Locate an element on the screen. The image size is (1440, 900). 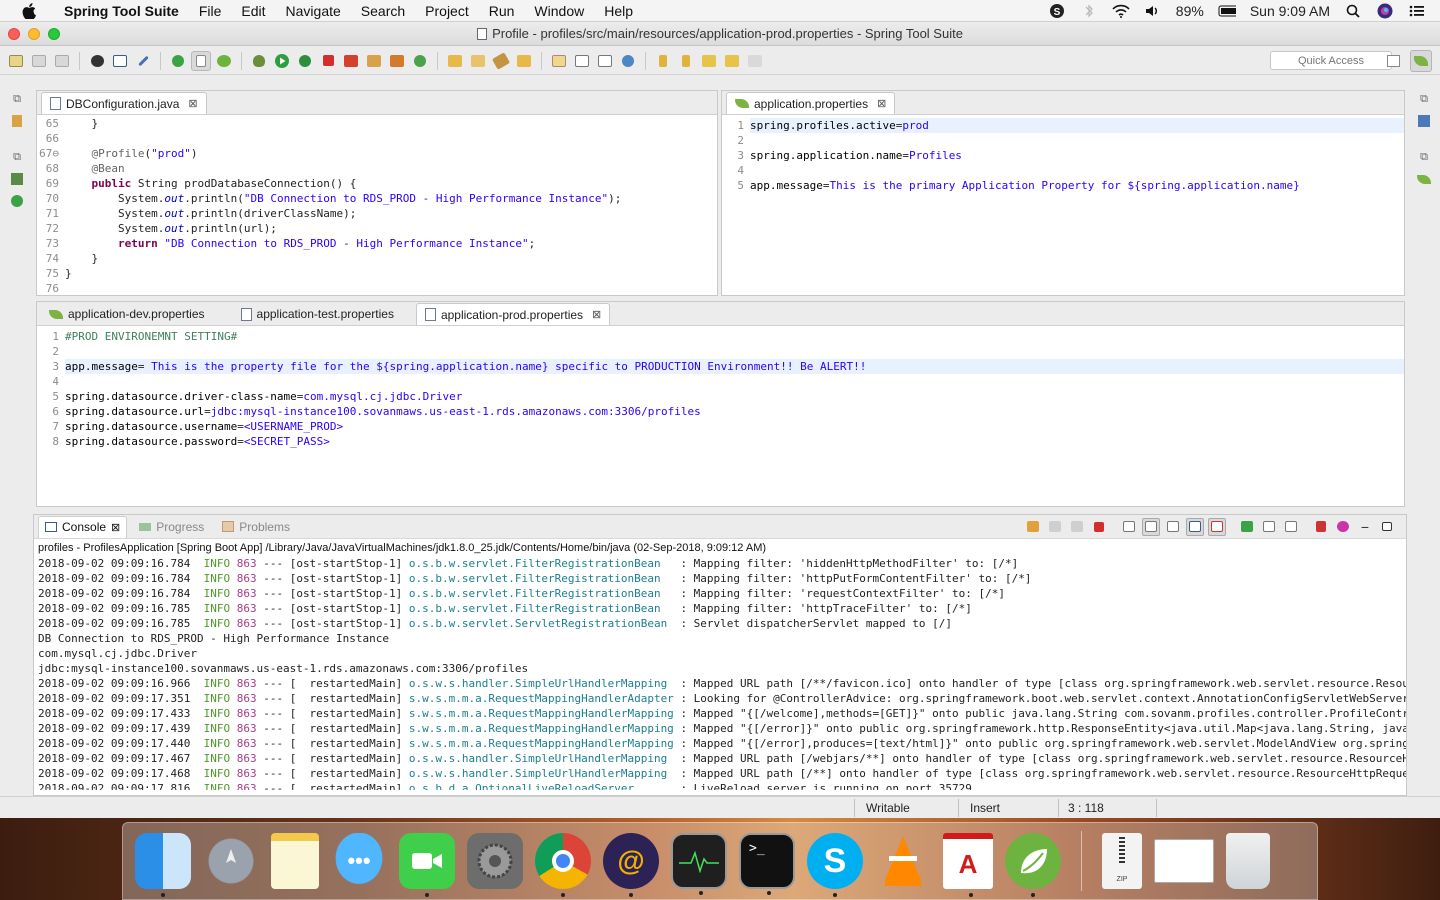
tab-application-prod-properties: application-prod.properties ⊠ is located at coordinates (513, 314).